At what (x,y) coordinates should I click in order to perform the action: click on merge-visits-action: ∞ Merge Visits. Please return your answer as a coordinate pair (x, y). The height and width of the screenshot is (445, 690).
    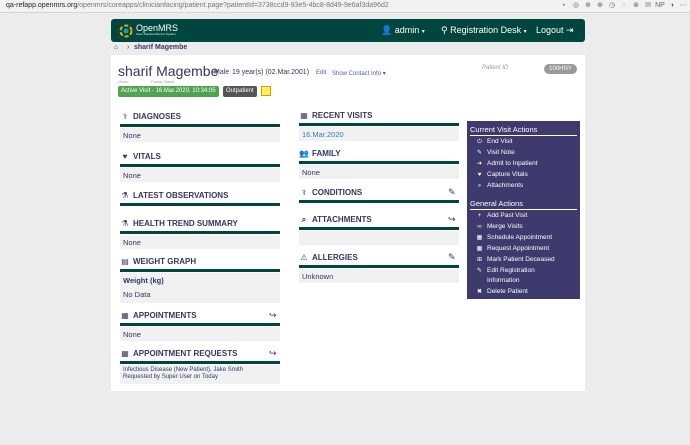
    Looking at the image, I should click on (498, 226).